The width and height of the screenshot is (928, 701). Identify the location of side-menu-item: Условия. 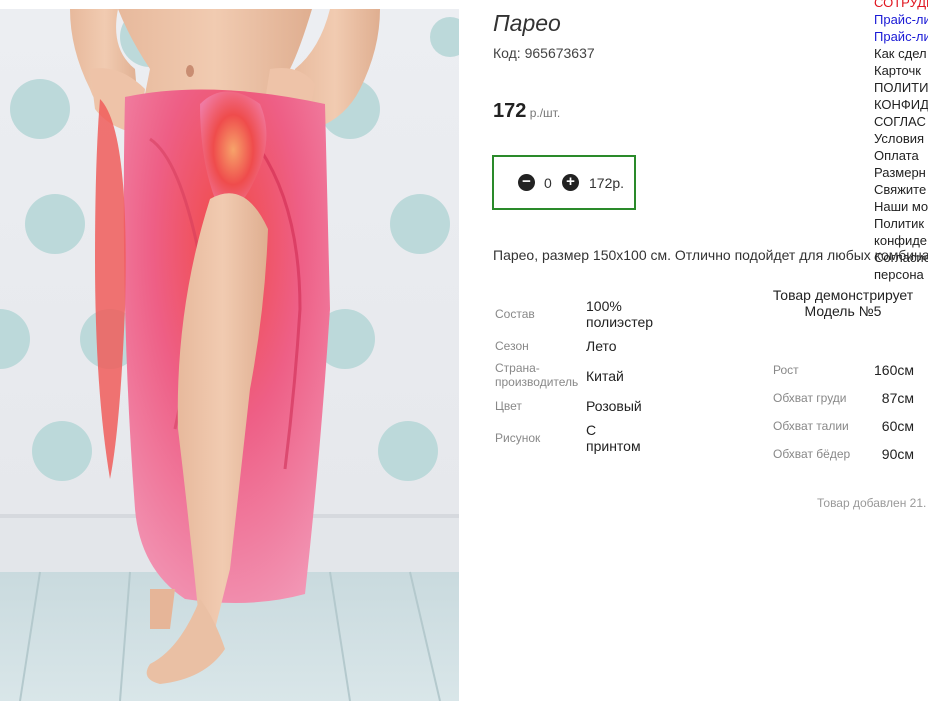
(901, 138).